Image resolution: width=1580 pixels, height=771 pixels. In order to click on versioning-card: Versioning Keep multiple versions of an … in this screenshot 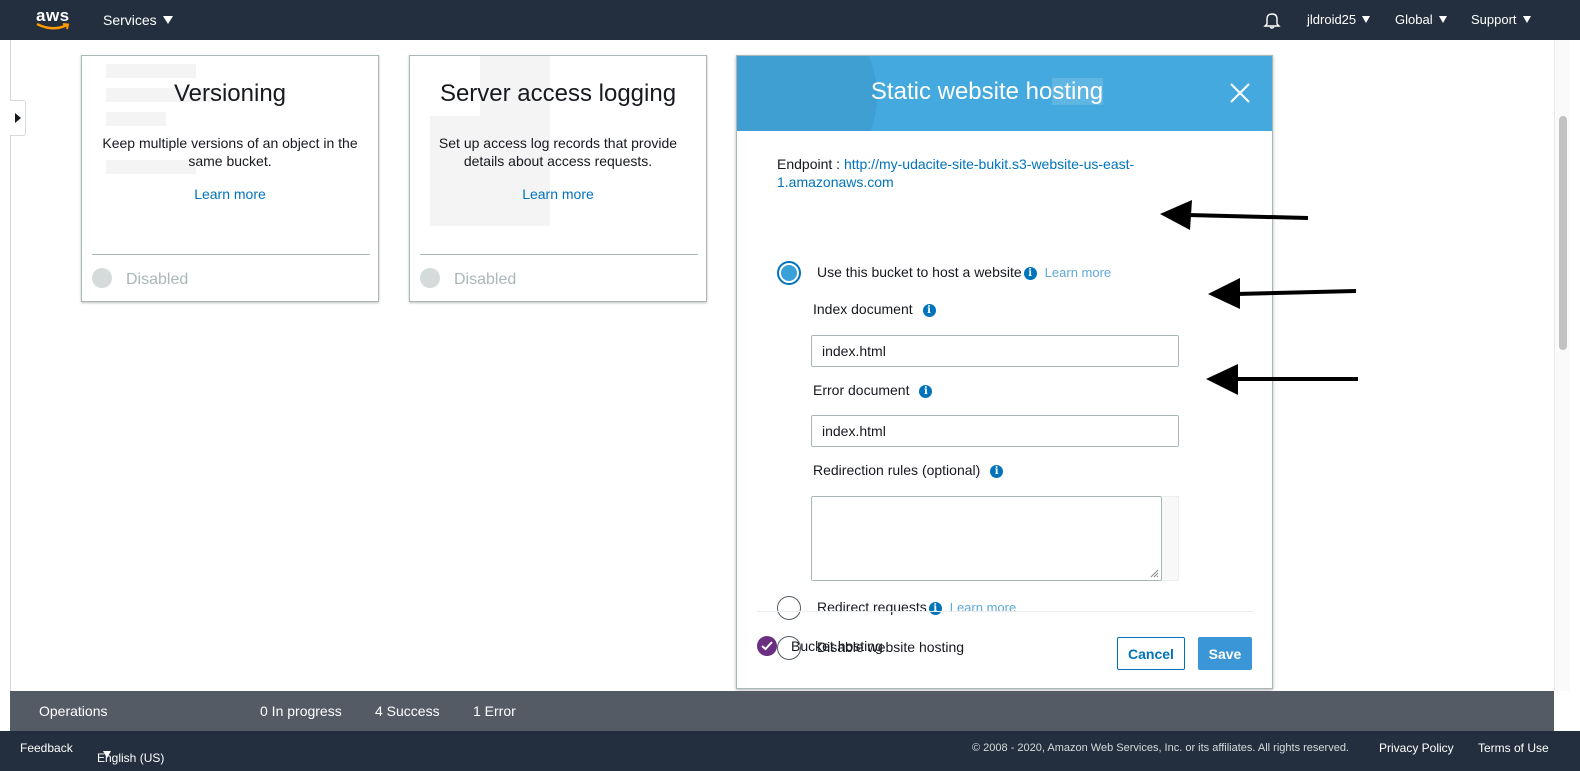, I will do `click(230, 178)`.